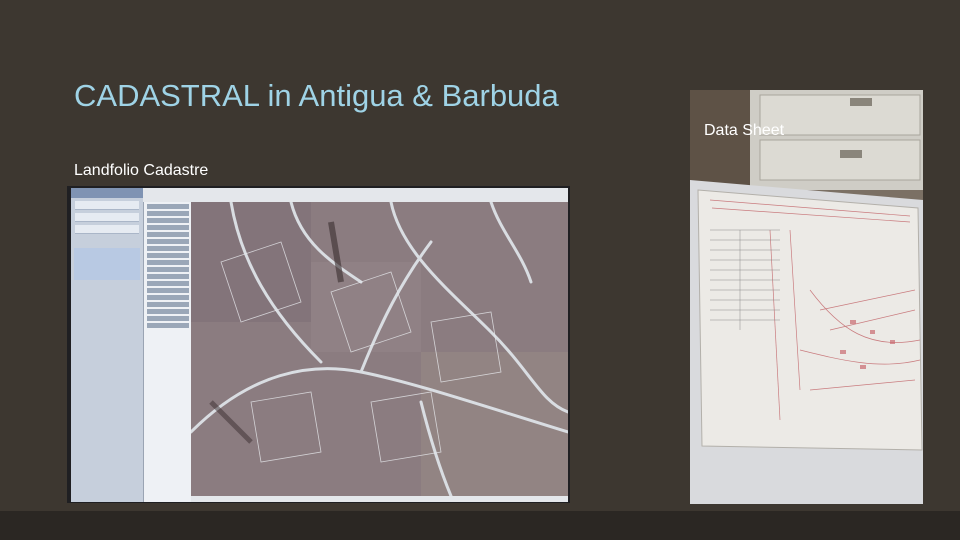 This screenshot has width=960, height=540. Describe the element at coordinates (167, 352) in the screenshot. I see `layer-list-panel` at that location.